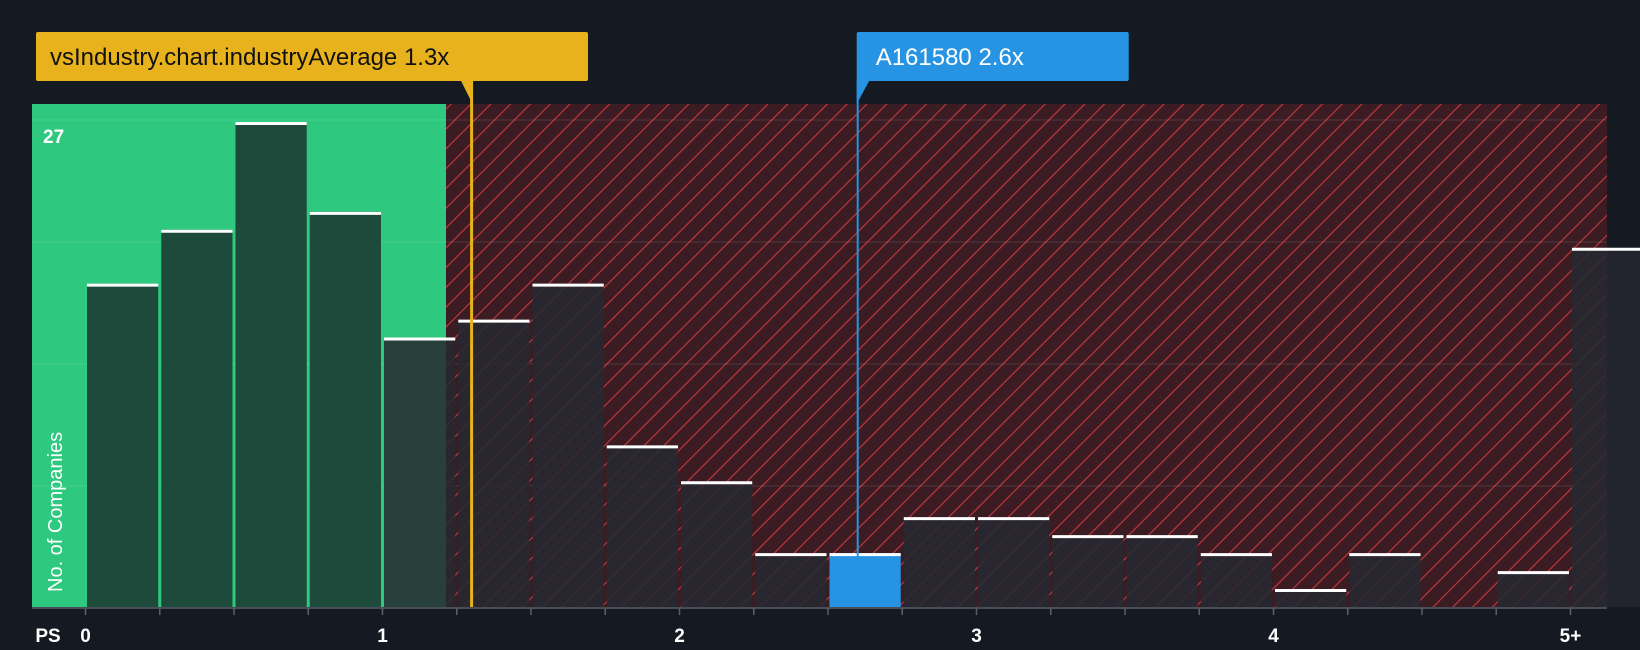  What do you see at coordinates (976, 636) in the screenshot?
I see `x-tick-label: 3` at bounding box center [976, 636].